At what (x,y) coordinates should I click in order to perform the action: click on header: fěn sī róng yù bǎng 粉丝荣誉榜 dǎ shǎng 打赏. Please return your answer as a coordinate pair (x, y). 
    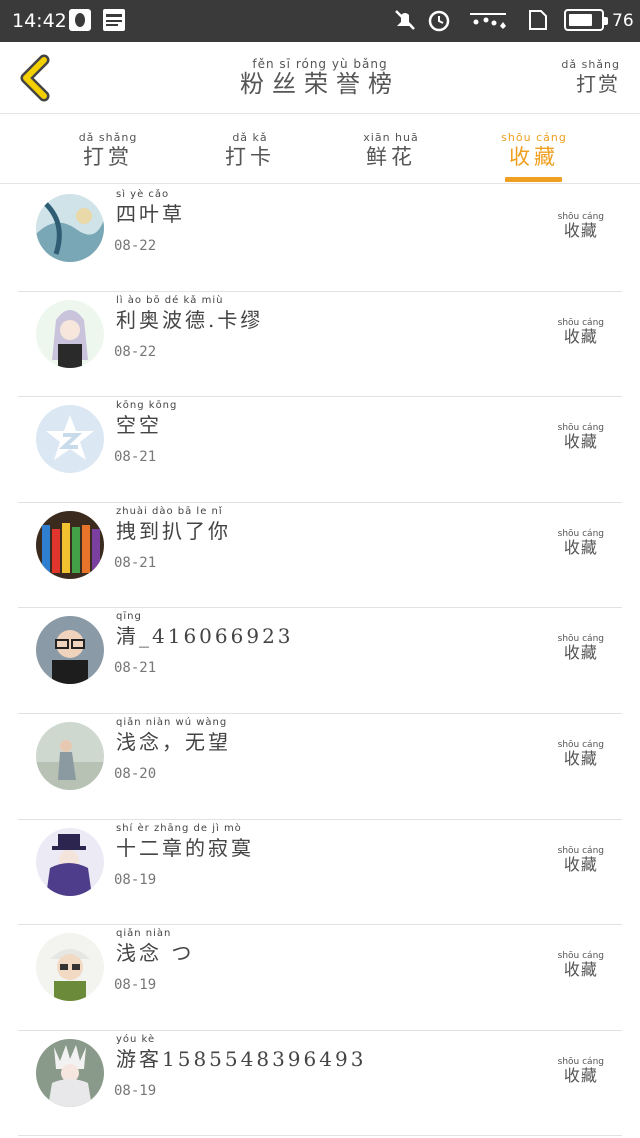
    Looking at the image, I should click on (320, 78).